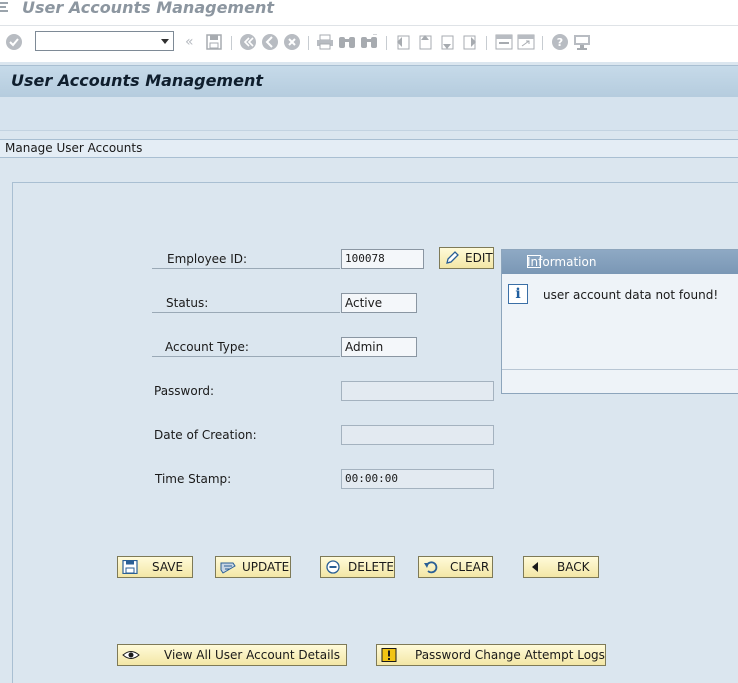  Describe the element at coordinates (369, 81) in the screenshot. I see `screen-header: User Accounts Management` at that location.